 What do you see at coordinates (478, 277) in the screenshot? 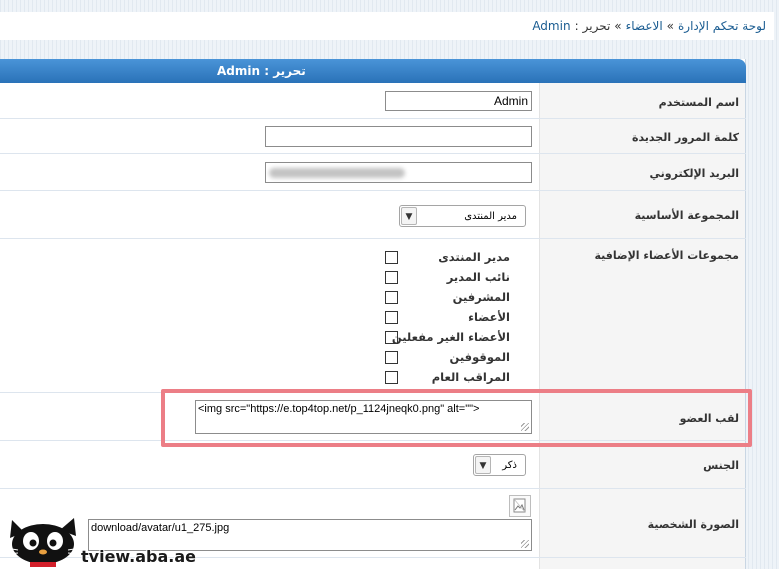
I see `group-checkbox-label: نائب المدير` at bounding box center [478, 277].